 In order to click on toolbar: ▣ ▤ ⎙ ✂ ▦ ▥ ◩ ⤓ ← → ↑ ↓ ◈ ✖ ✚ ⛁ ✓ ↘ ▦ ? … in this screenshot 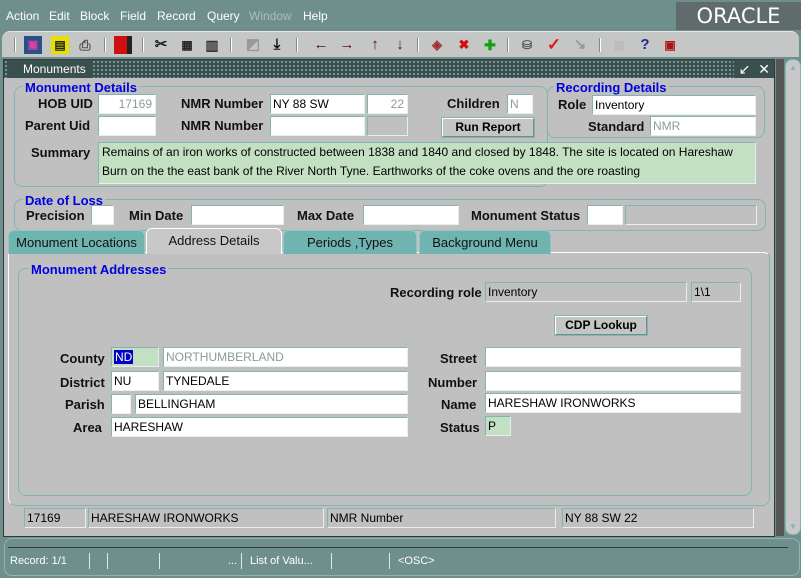, I will do `click(400, 44)`.